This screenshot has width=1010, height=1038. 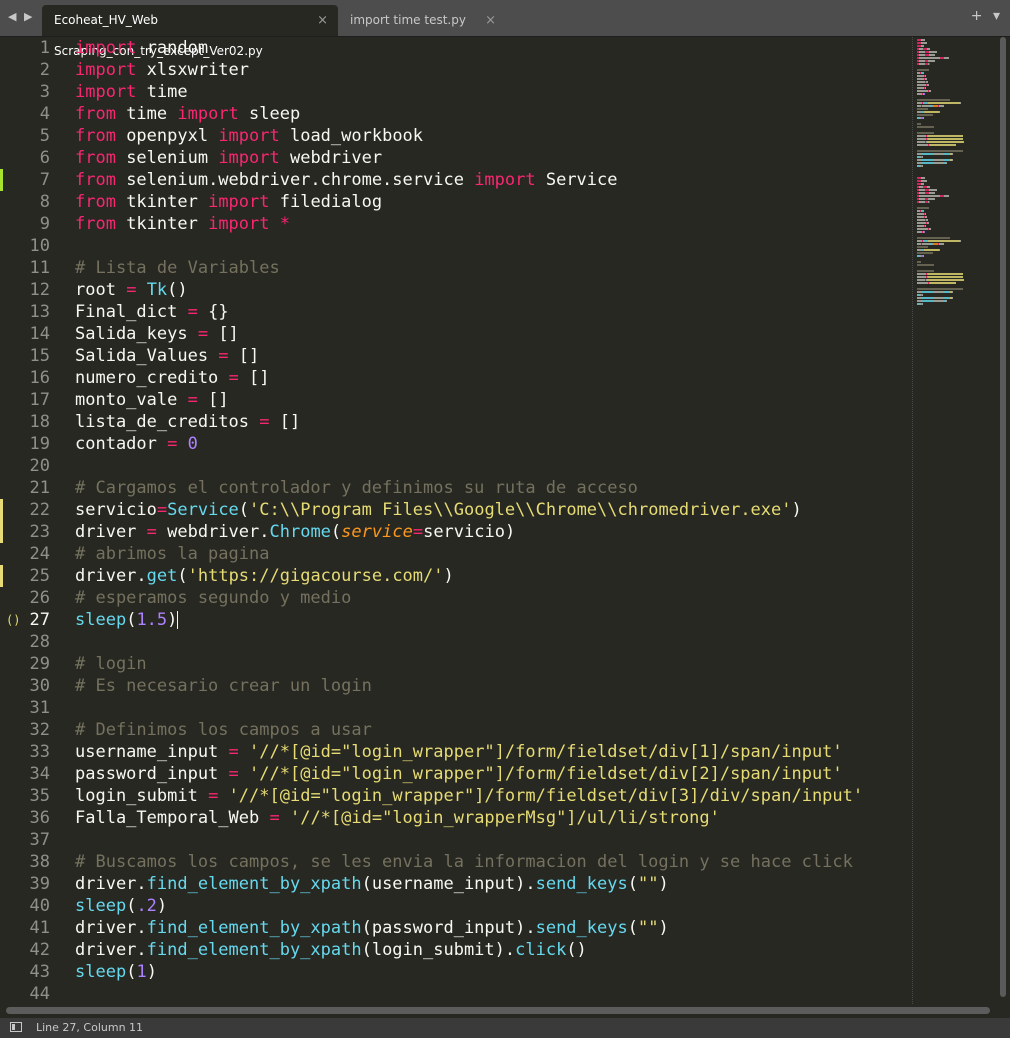 I want to click on code-line: # login, so click(x=490, y=664).